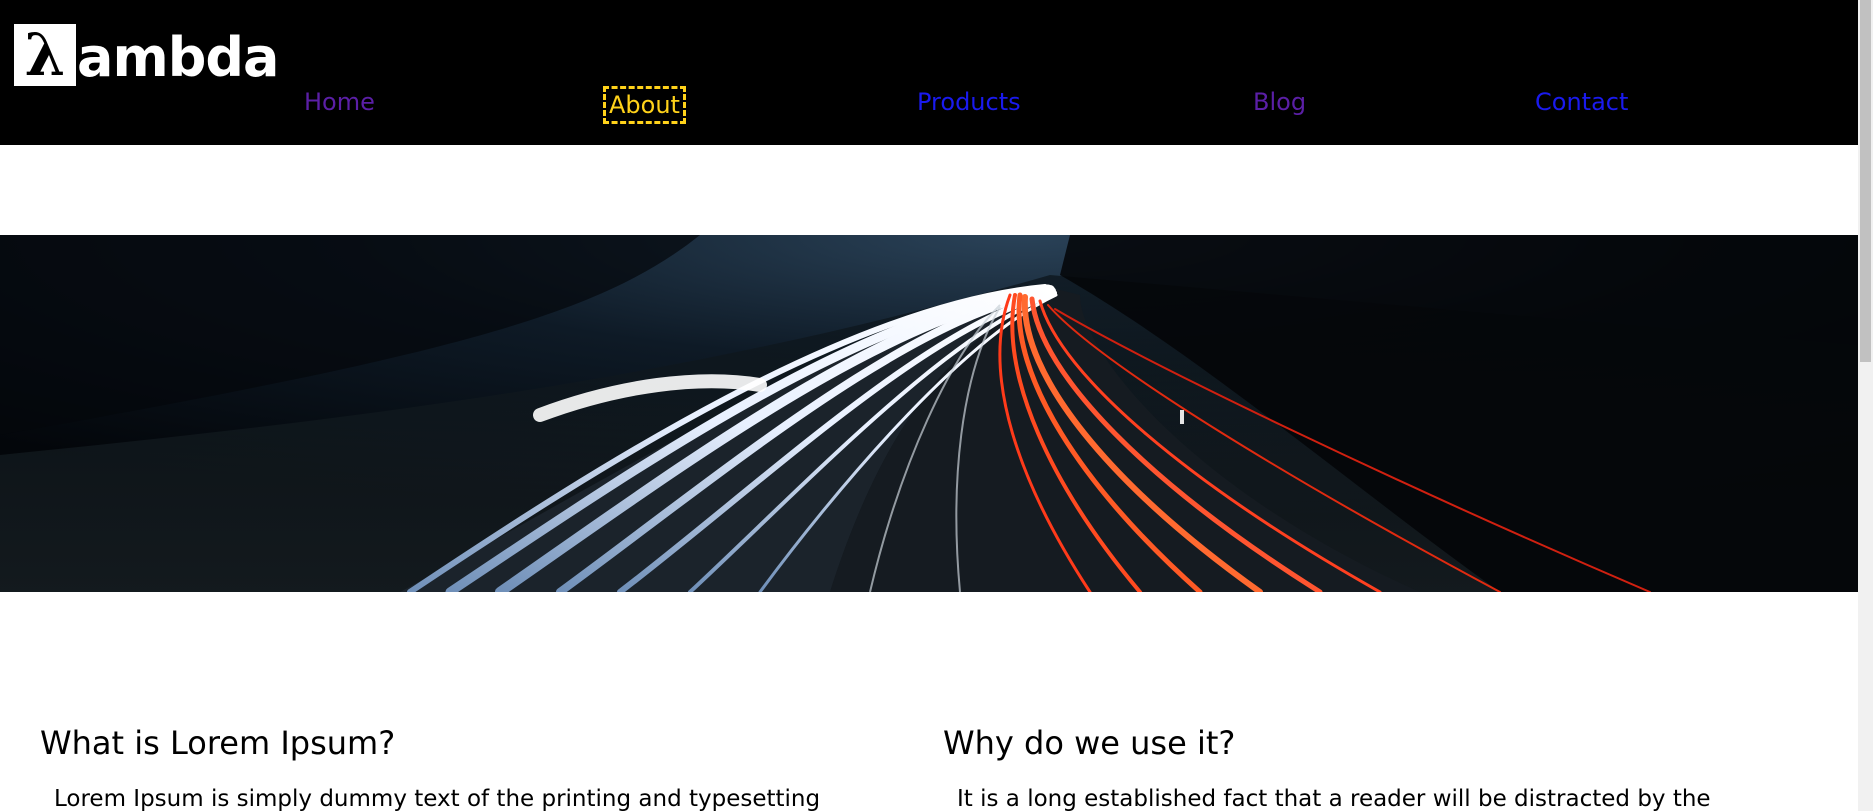 This screenshot has height=811, width=1873. I want to click on section-heading: Why do we use it?, so click(1089, 743).